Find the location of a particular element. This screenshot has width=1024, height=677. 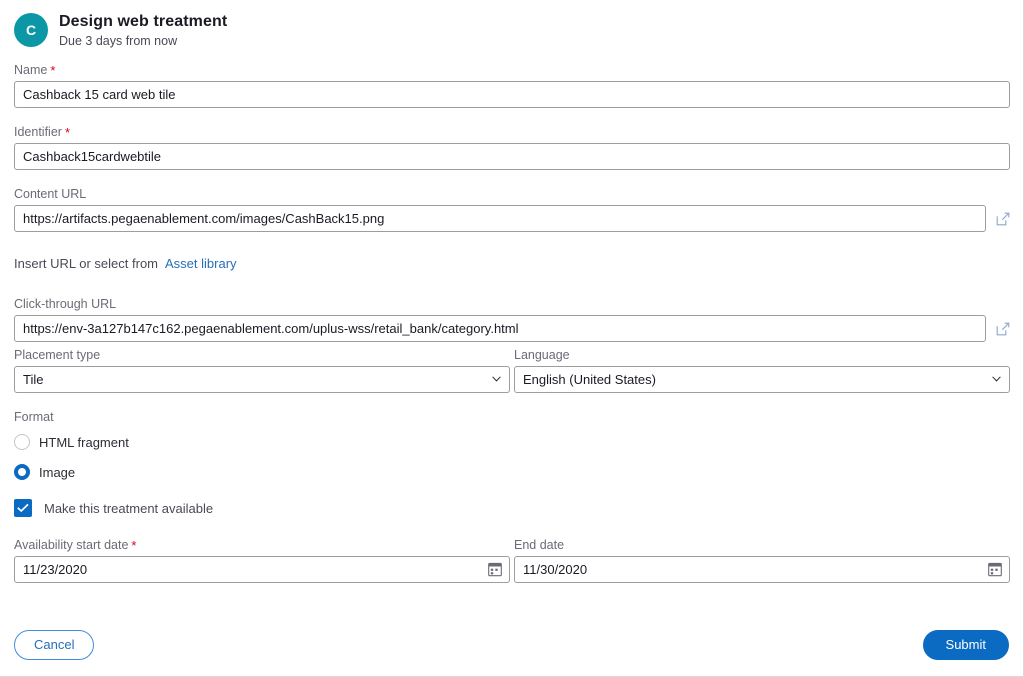

avatar: C is located at coordinates (31, 30).